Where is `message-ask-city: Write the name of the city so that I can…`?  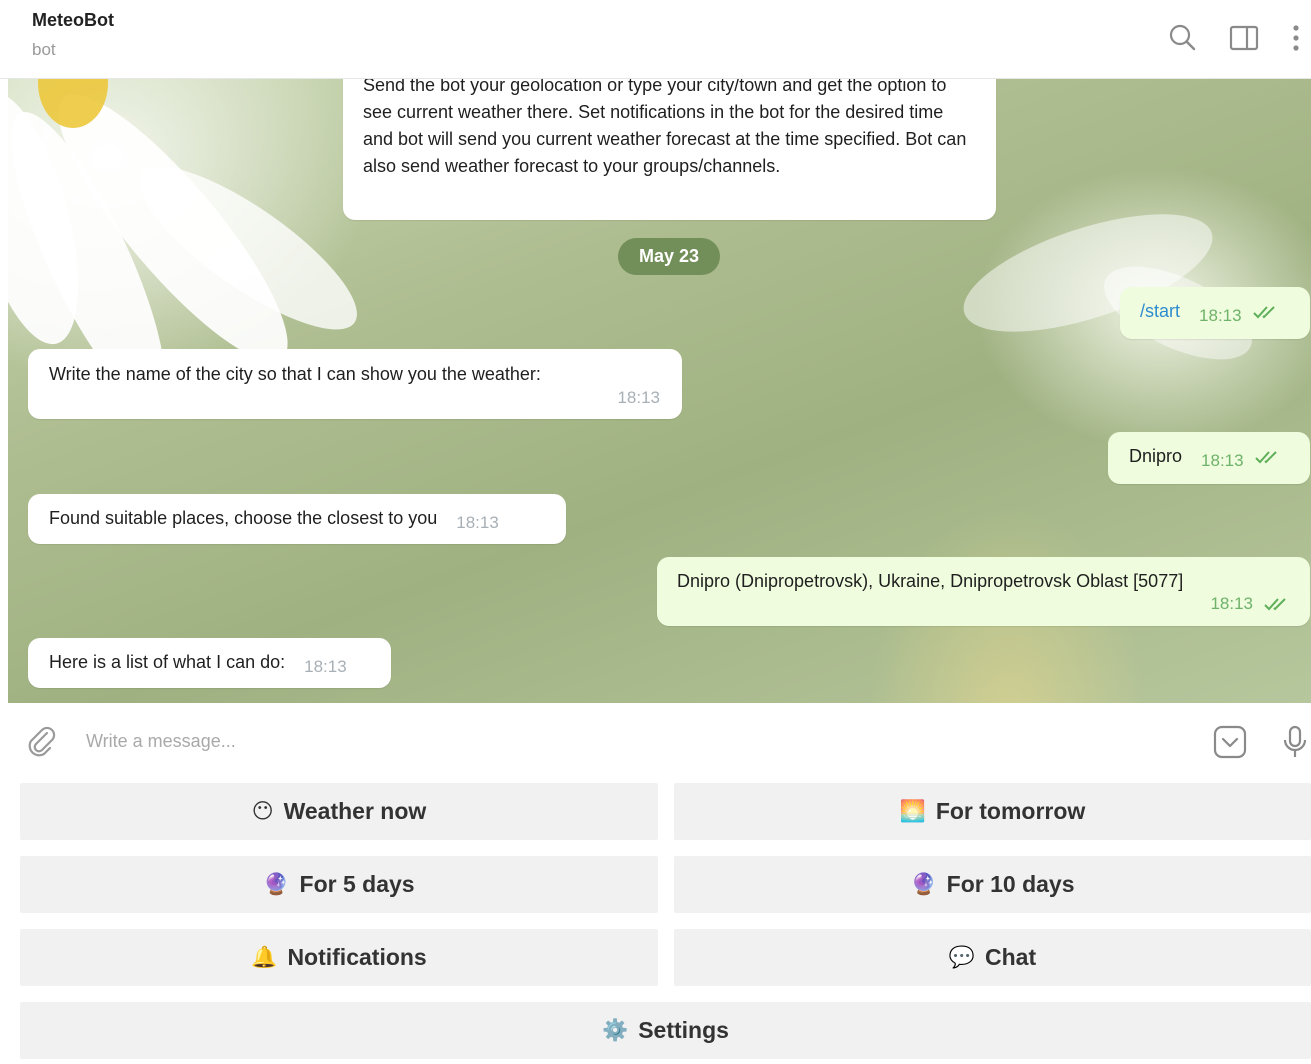 message-ask-city: Write the name of the city so that I can… is located at coordinates (355, 384).